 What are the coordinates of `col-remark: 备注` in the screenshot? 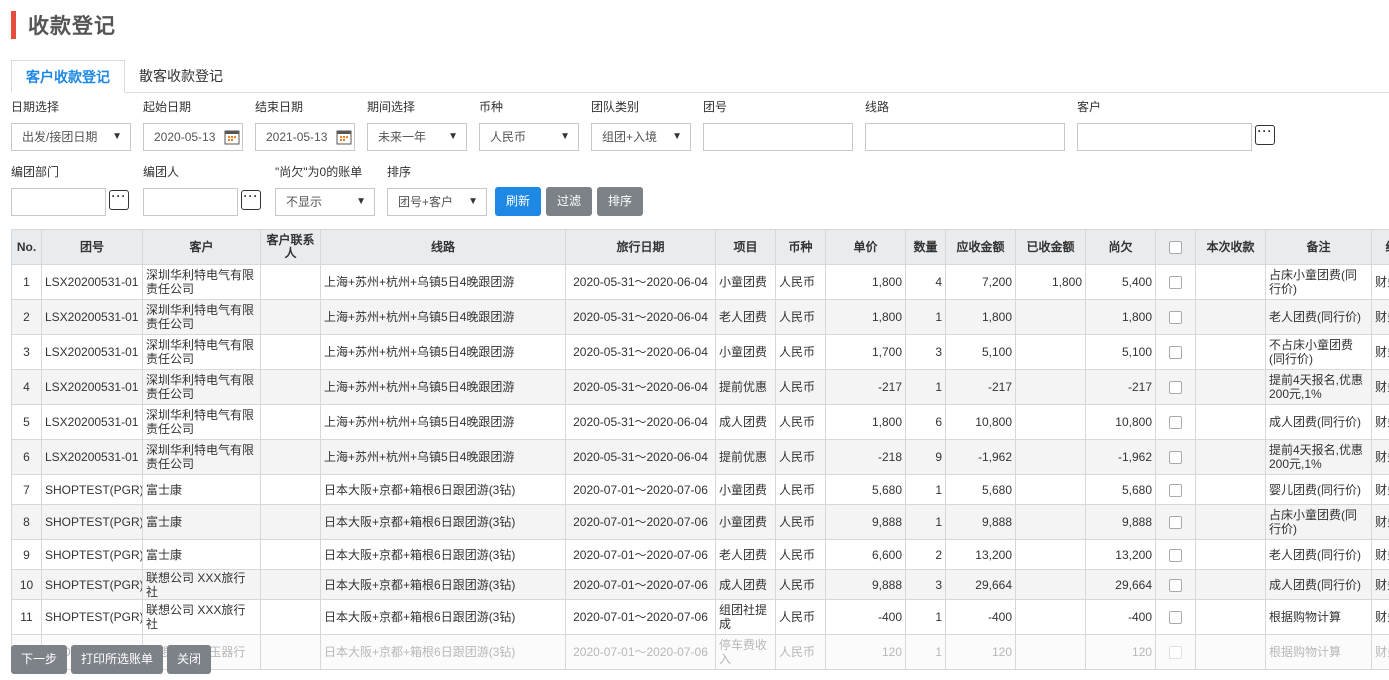 It's located at (1318, 247).